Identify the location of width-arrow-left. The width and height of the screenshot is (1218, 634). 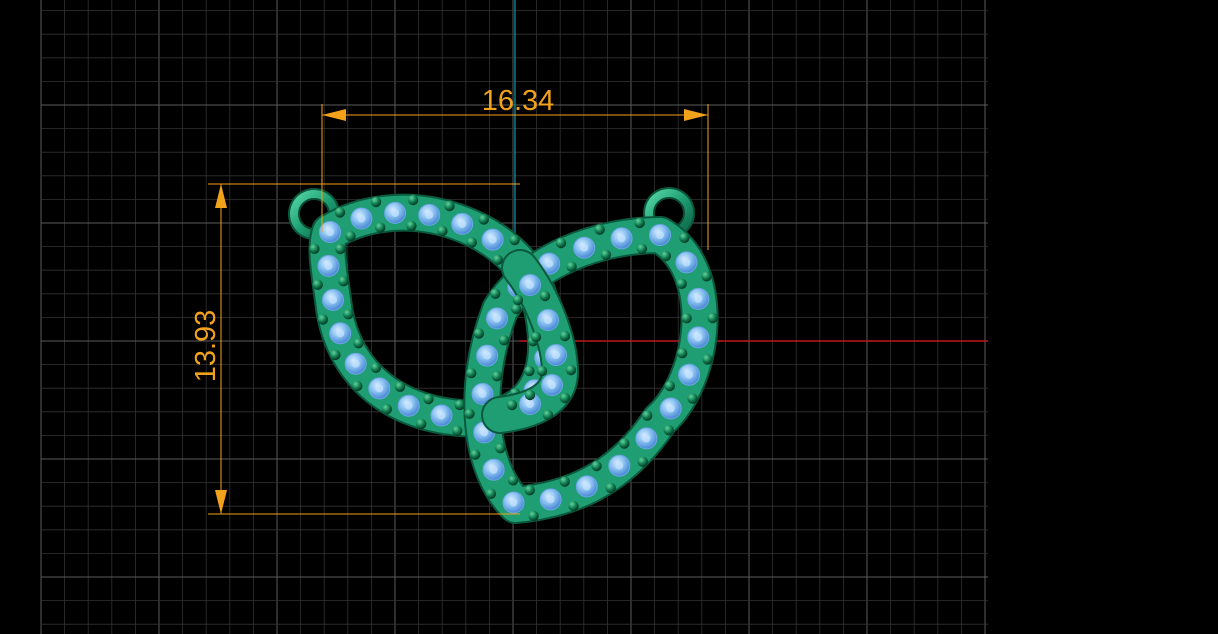
(334, 115).